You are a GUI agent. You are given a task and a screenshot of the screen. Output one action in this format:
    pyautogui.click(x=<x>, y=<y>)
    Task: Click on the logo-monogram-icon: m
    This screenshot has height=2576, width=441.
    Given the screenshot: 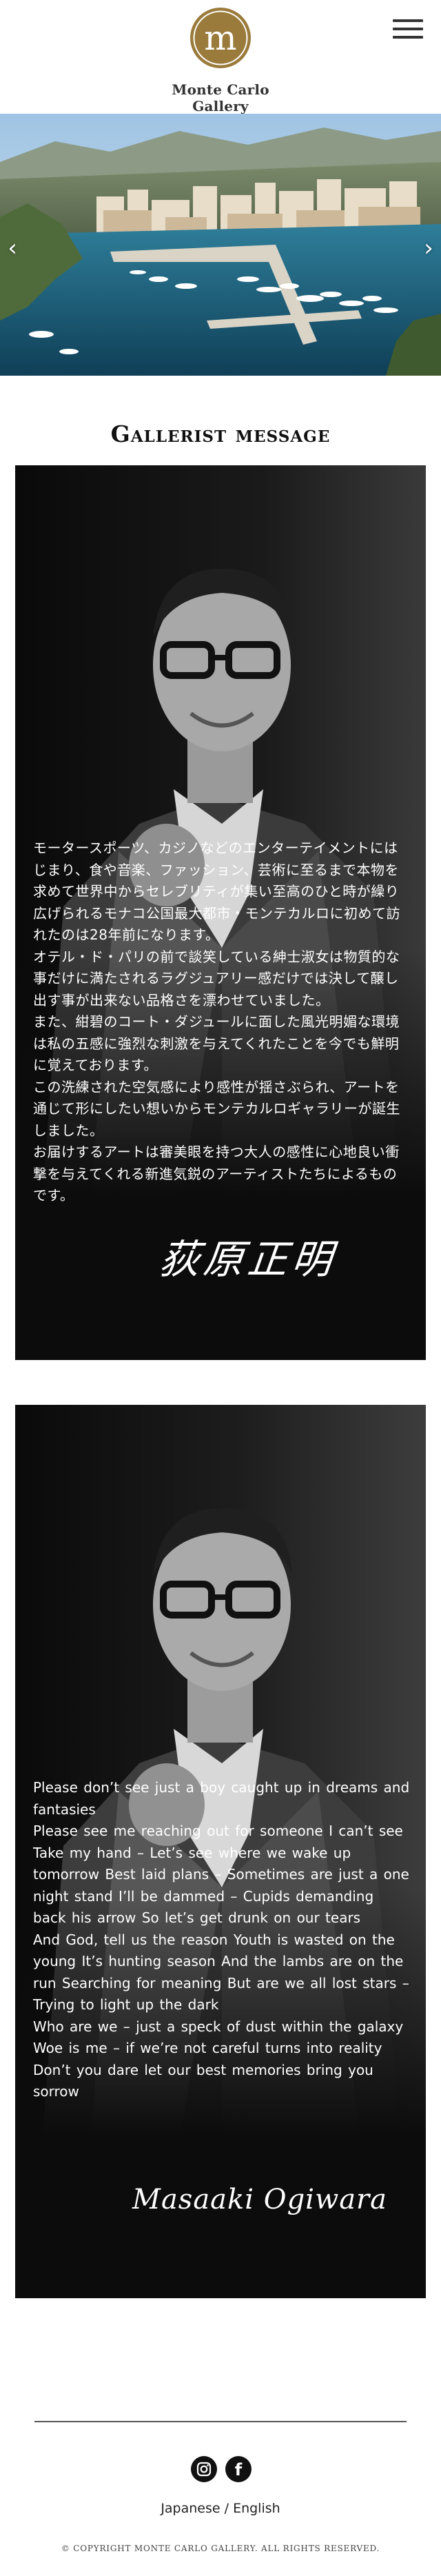 What is the action you would take?
    pyautogui.click(x=220, y=38)
    